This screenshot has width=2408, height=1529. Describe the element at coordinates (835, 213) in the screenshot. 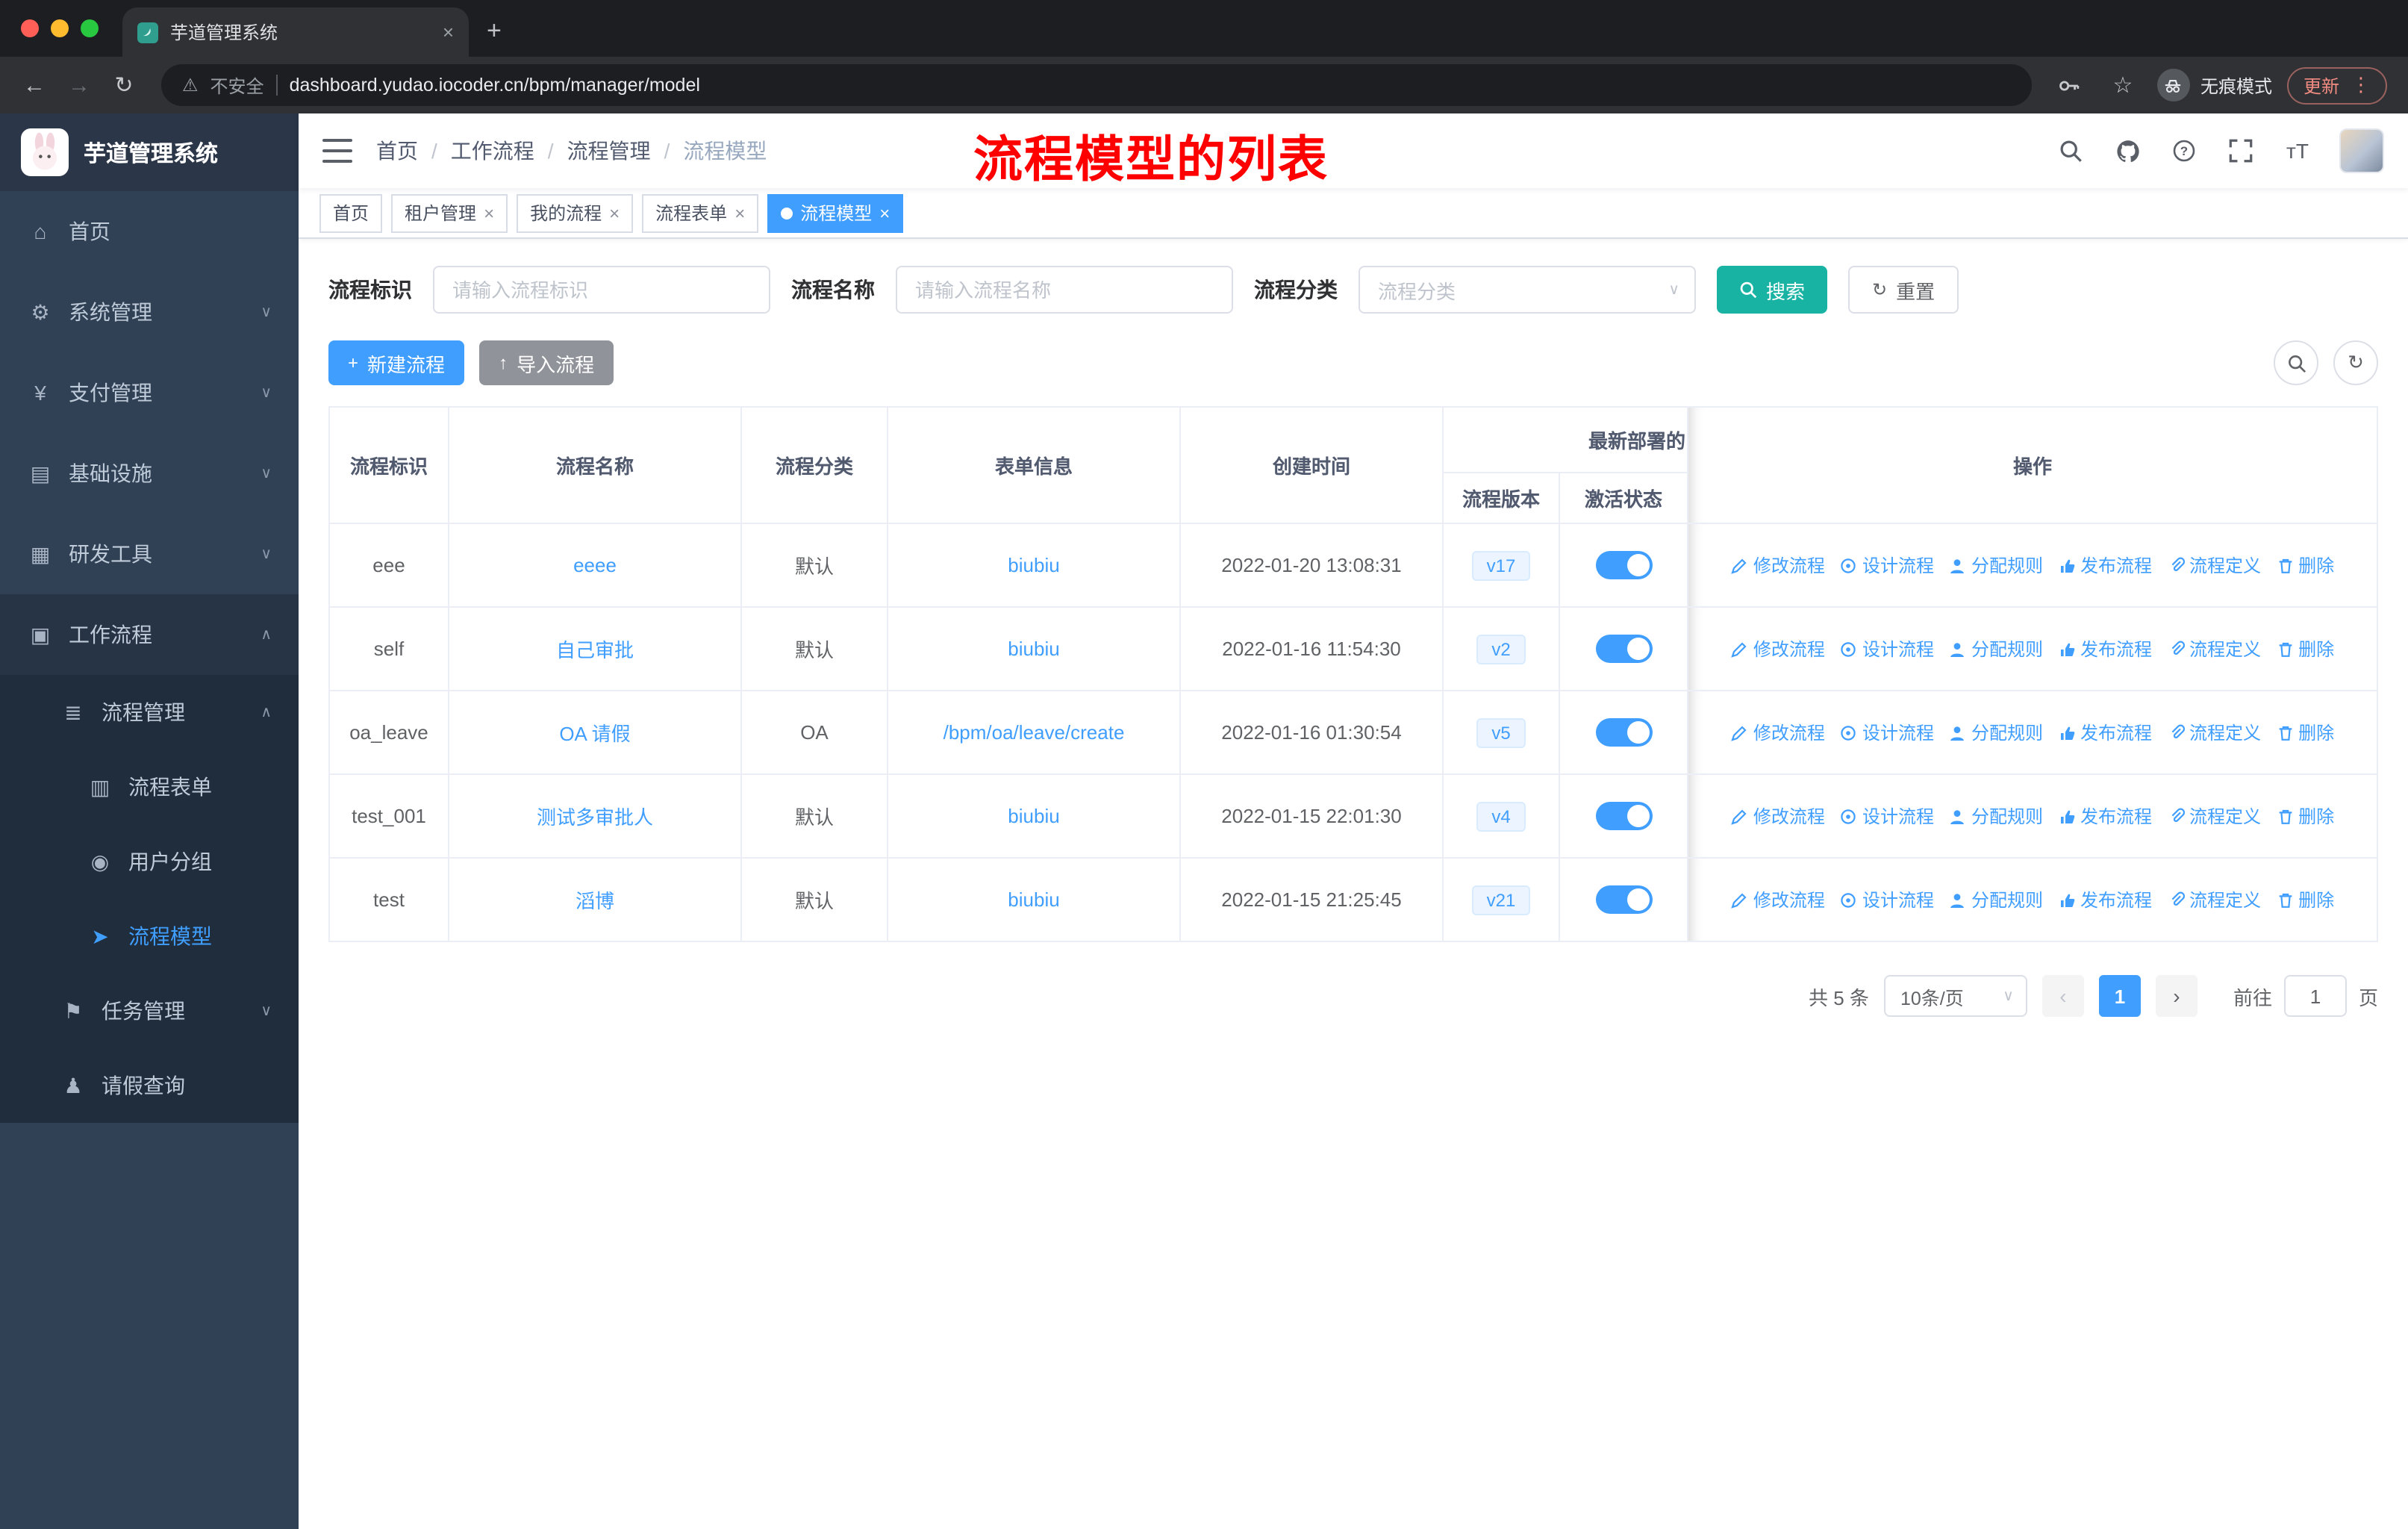

I see `tag-process-model: 流程模型 ×` at that location.